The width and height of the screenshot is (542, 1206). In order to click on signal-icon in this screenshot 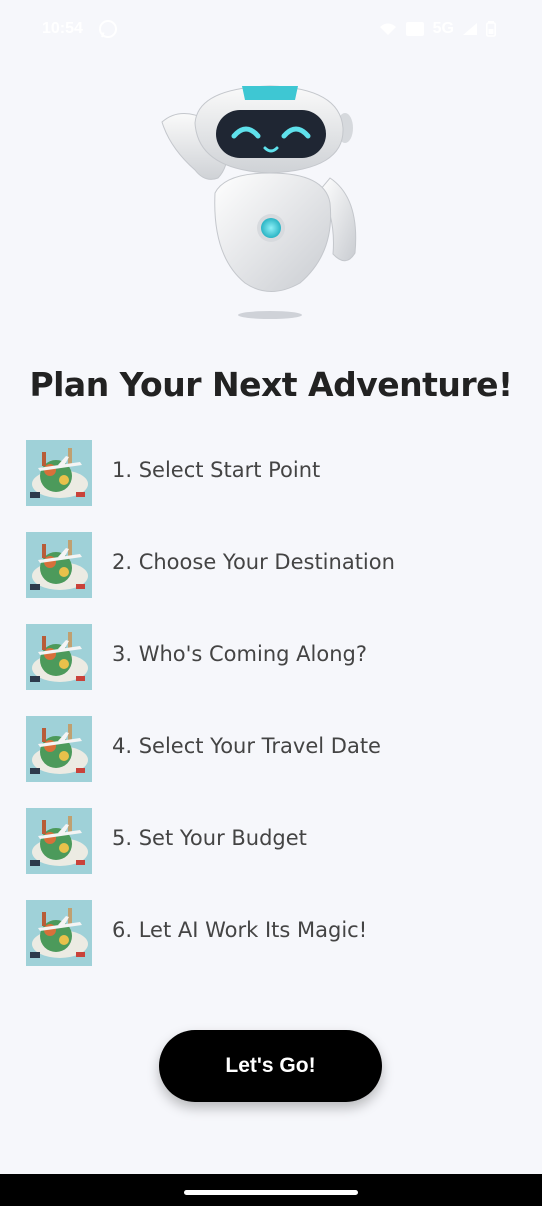, I will do `click(470, 29)`.